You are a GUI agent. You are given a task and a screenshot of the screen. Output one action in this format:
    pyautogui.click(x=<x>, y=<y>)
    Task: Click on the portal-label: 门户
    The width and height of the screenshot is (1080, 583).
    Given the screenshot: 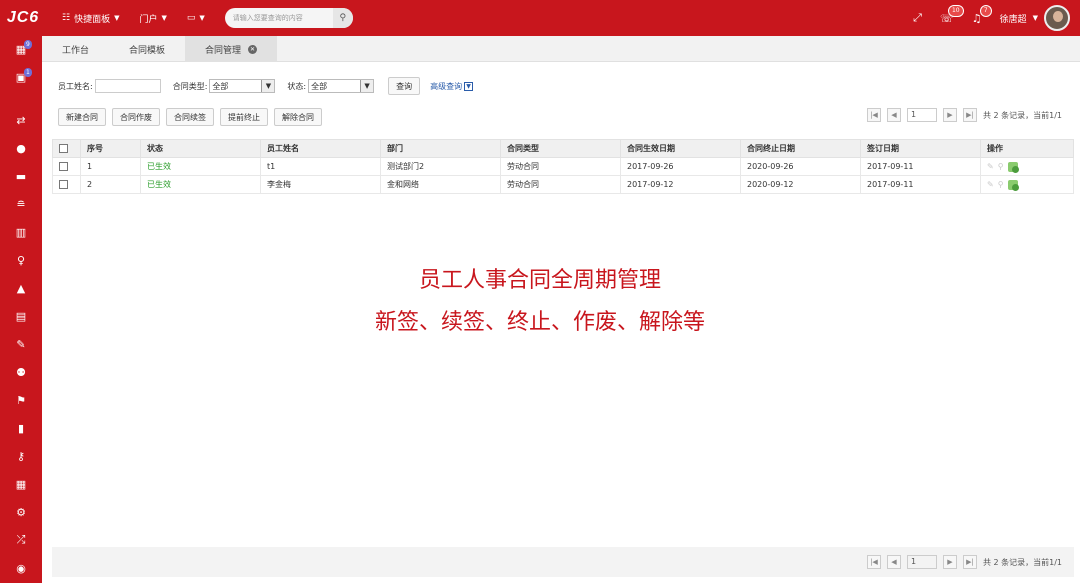 What is the action you would take?
    pyautogui.click(x=148, y=19)
    